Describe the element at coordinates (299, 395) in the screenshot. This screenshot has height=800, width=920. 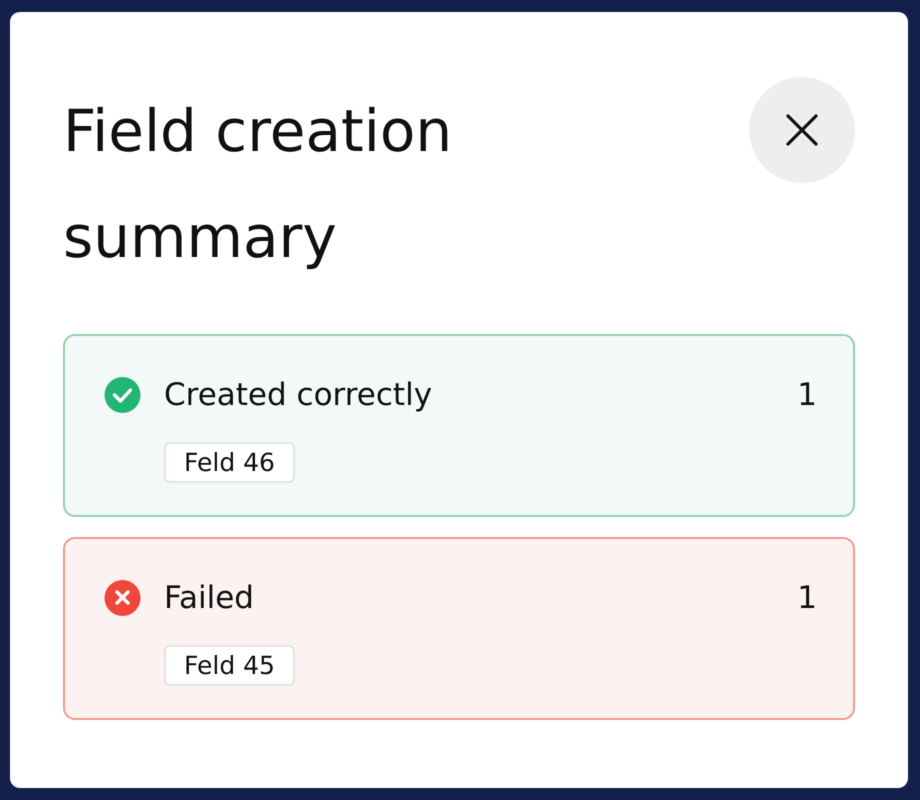
I see `result-label: Created correctly` at that location.